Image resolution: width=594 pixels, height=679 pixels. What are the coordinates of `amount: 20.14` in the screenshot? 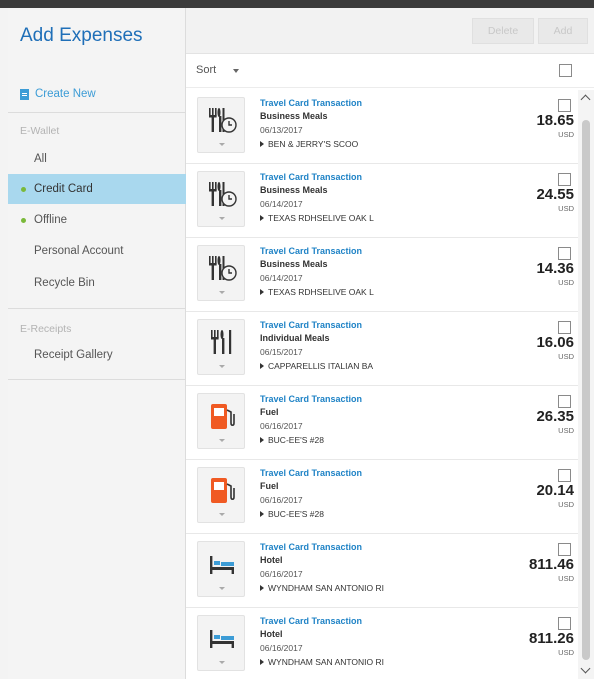 It's located at (555, 490).